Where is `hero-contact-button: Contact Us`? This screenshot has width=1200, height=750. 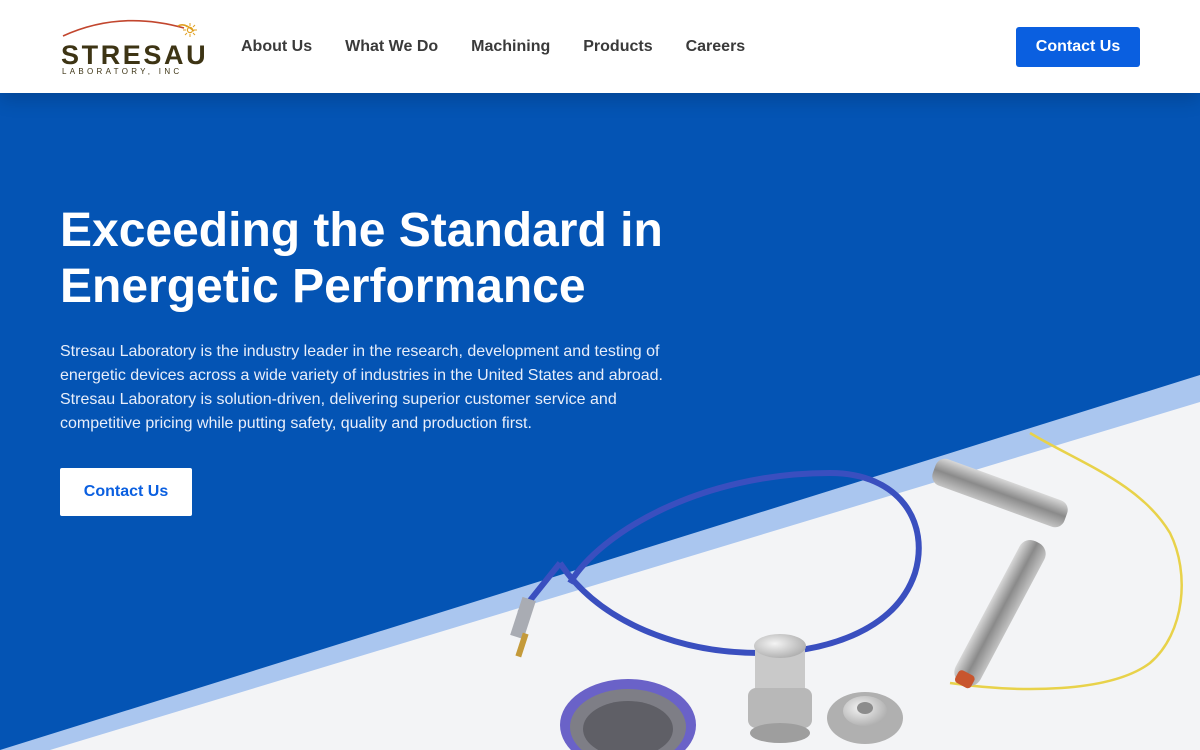 hero-contact-button: Contact Us is located at coordinates (126, 492).